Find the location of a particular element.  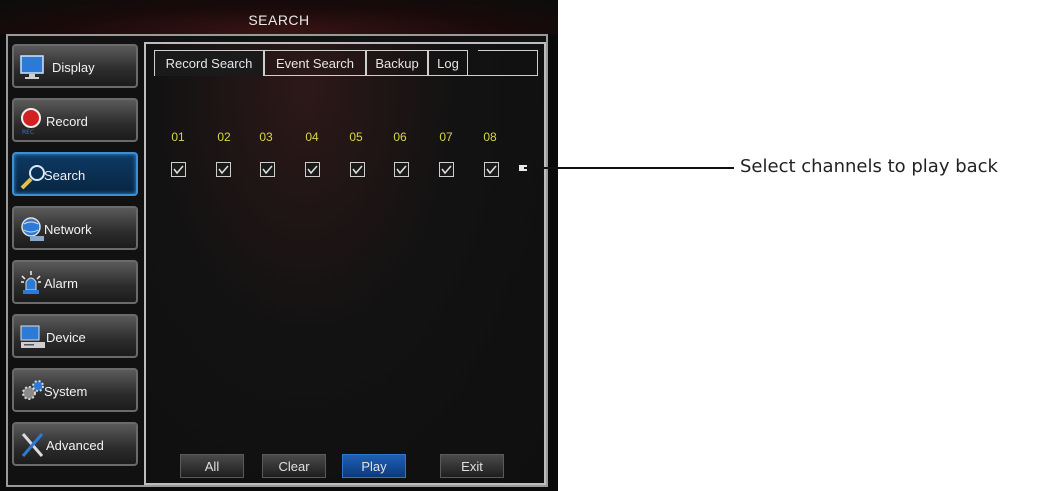

sidebar-item-network: Network is located at coordinates (75, 228).